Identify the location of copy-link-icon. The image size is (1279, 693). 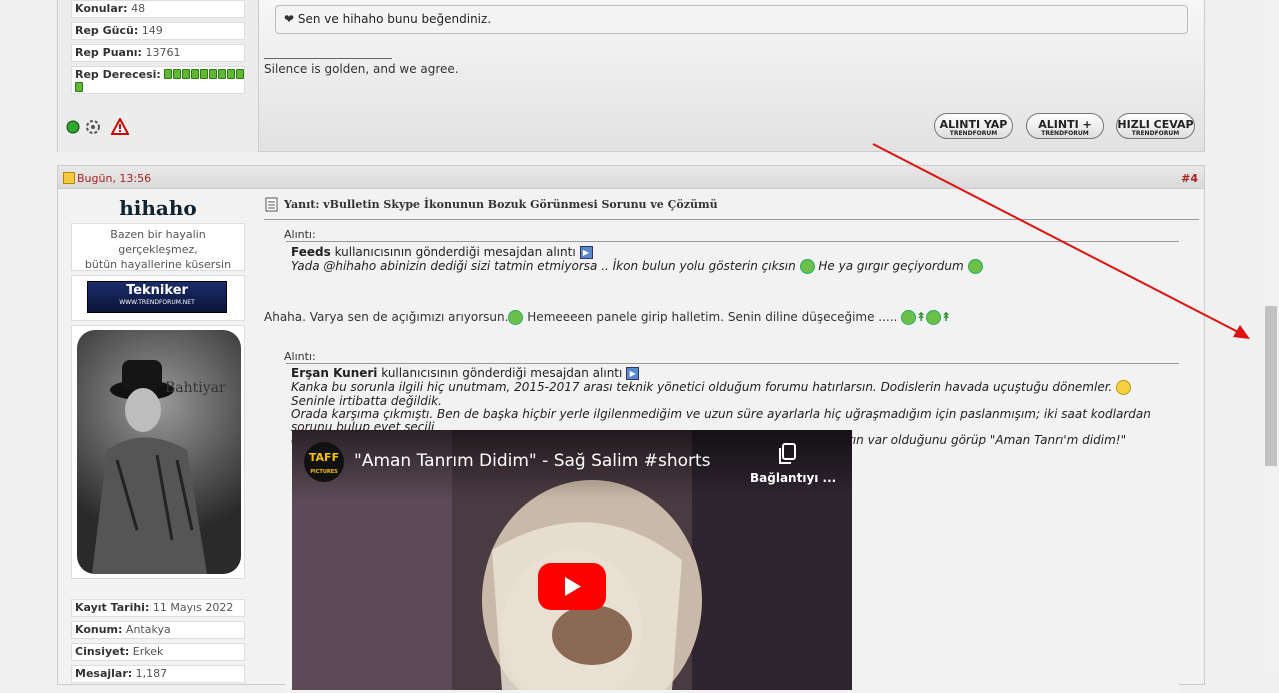
(788, 455).